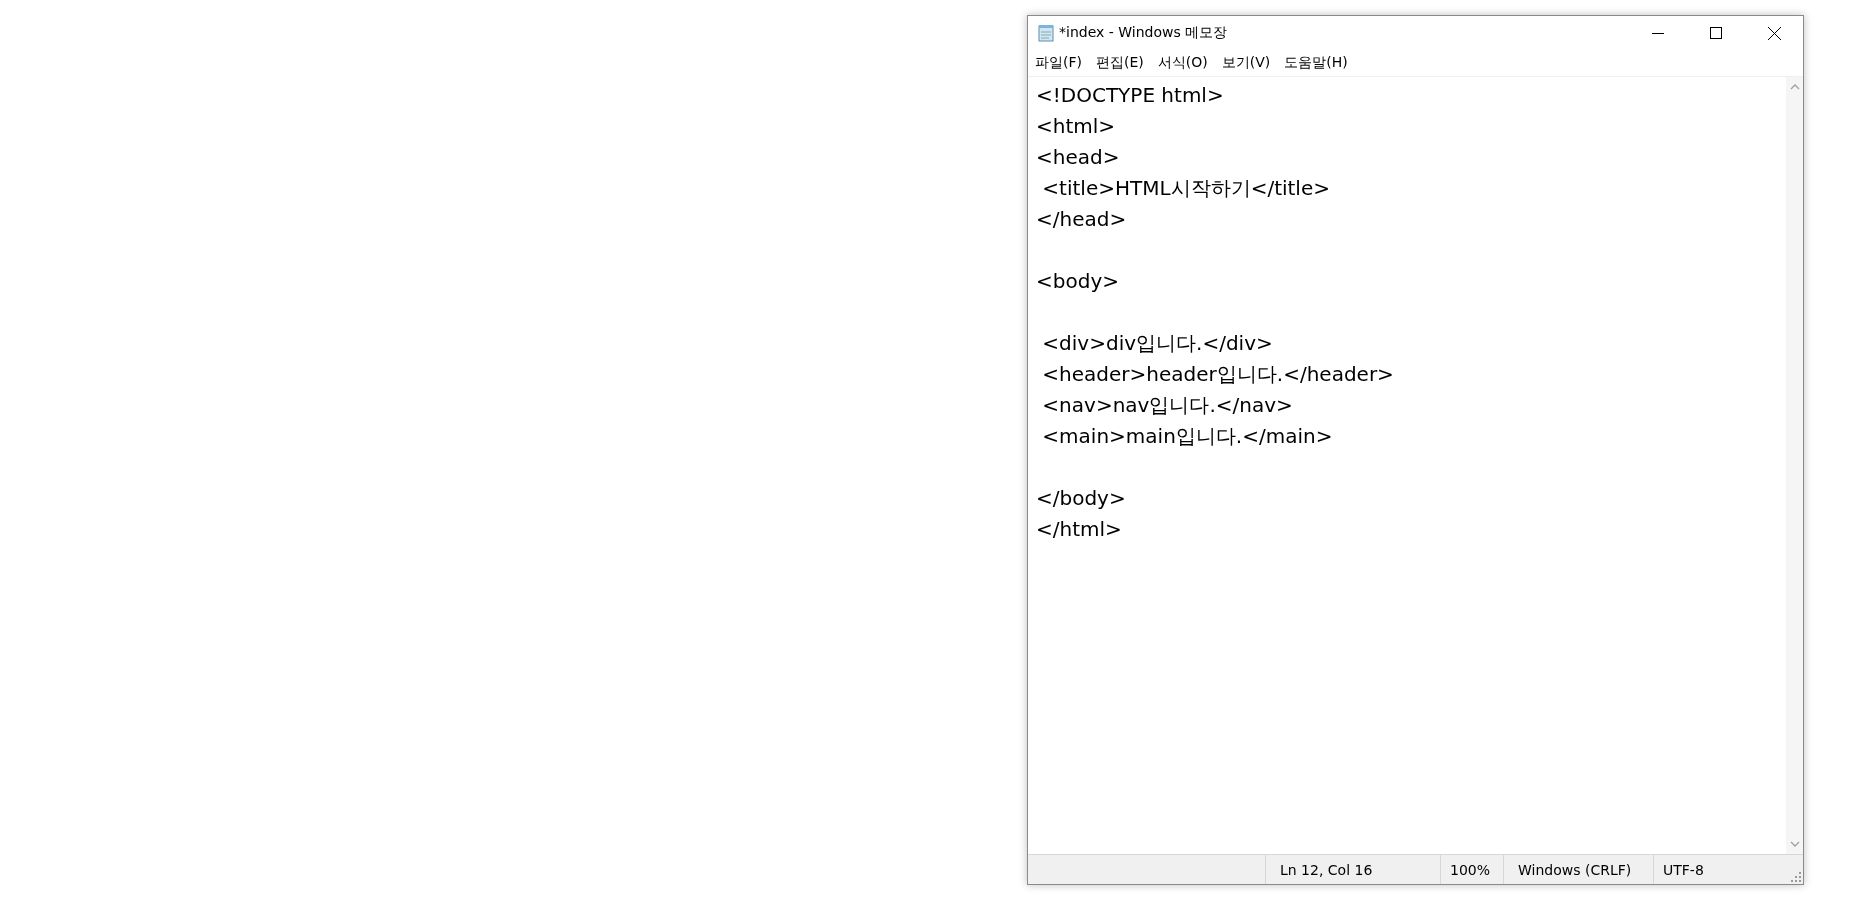  I want to click on menu-item: 편집(E), so click(1120, 63).